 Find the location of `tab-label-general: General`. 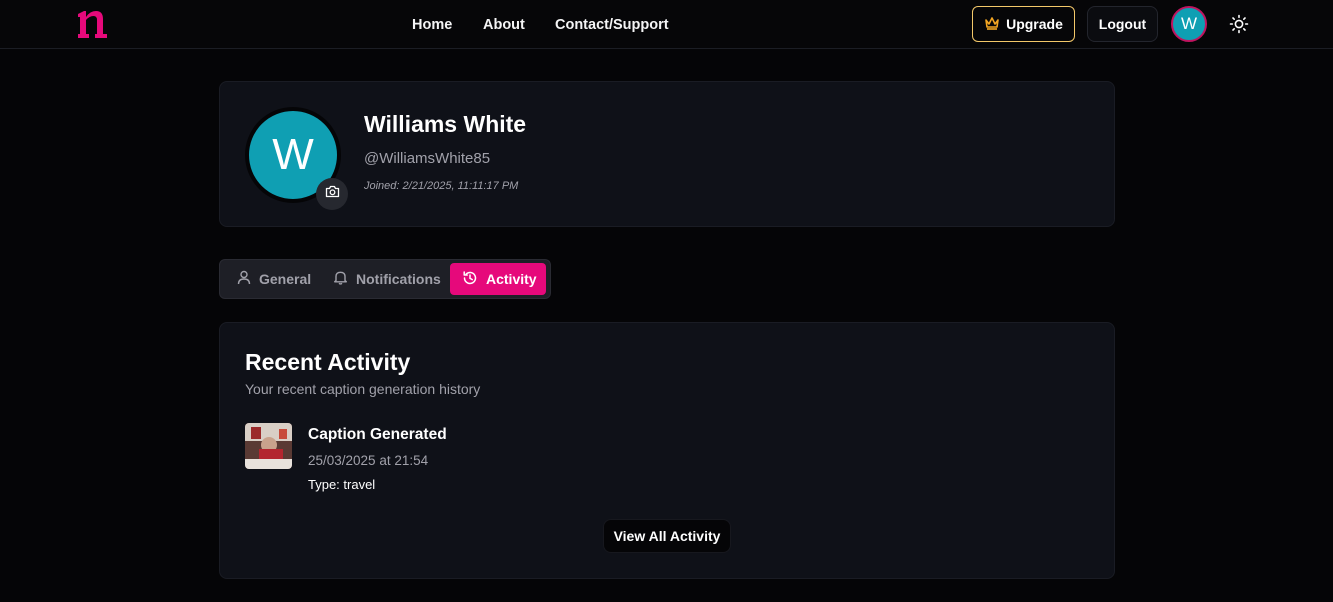

tab-label-general: General is located at coordinates (285, 279).